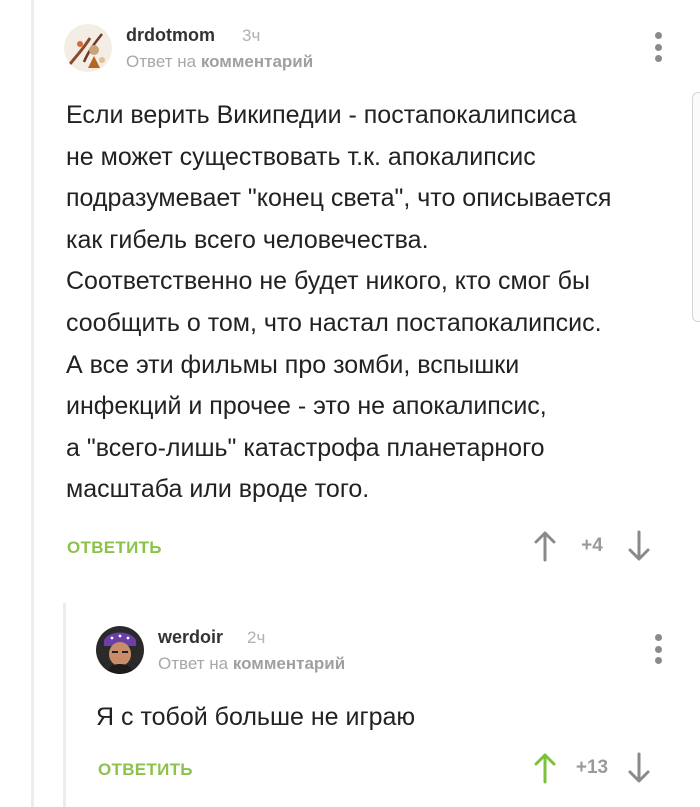 The width and height of the screenshot is (700, 807). I want to click on timestamp: 2ч, so click(256, 637).